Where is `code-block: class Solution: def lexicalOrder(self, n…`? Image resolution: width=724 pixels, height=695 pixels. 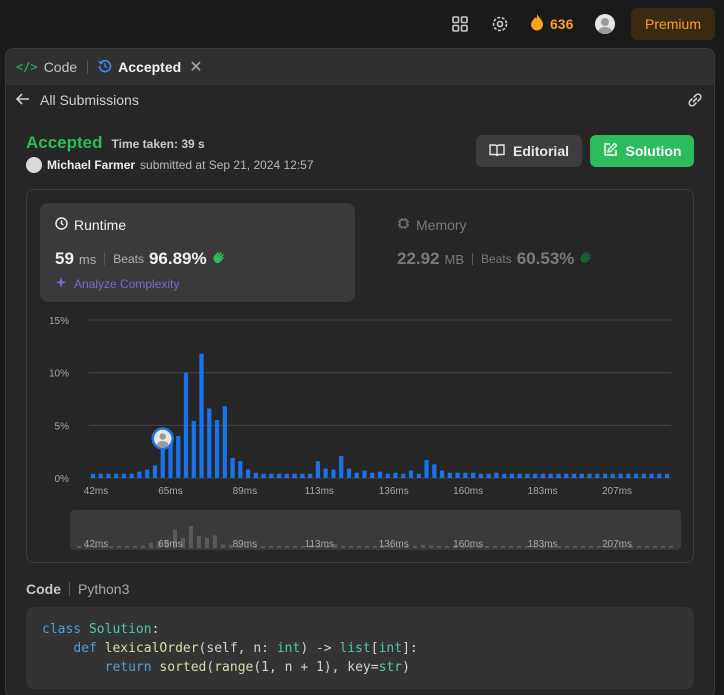 code-block: class Solution: def lexicalOrder(self, n… is located at coordinates (360, 648).